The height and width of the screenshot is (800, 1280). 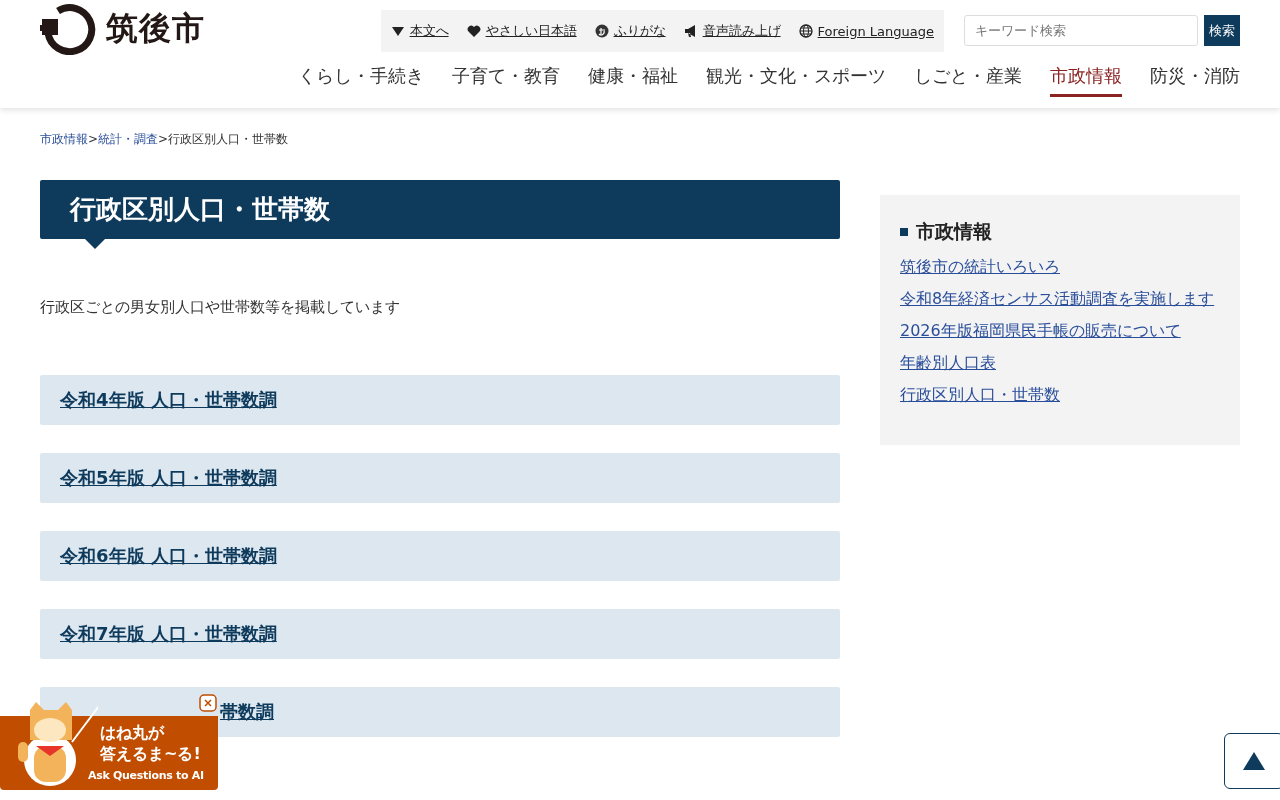 What do you see at coordinates (805, 31) in the screenshot?
I see `globe-icon` at bounding box center [805, 31].